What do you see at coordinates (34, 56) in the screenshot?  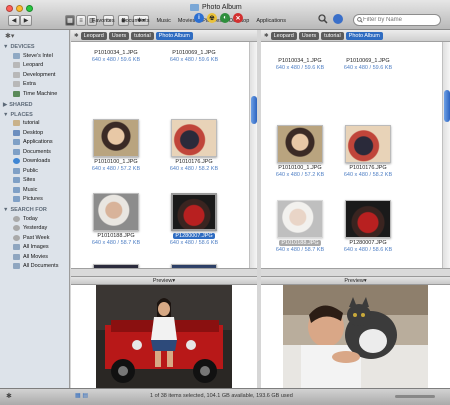 I see `sidebar-item-steves-intel: Steve's Intel` at bounding box center [34, 56].